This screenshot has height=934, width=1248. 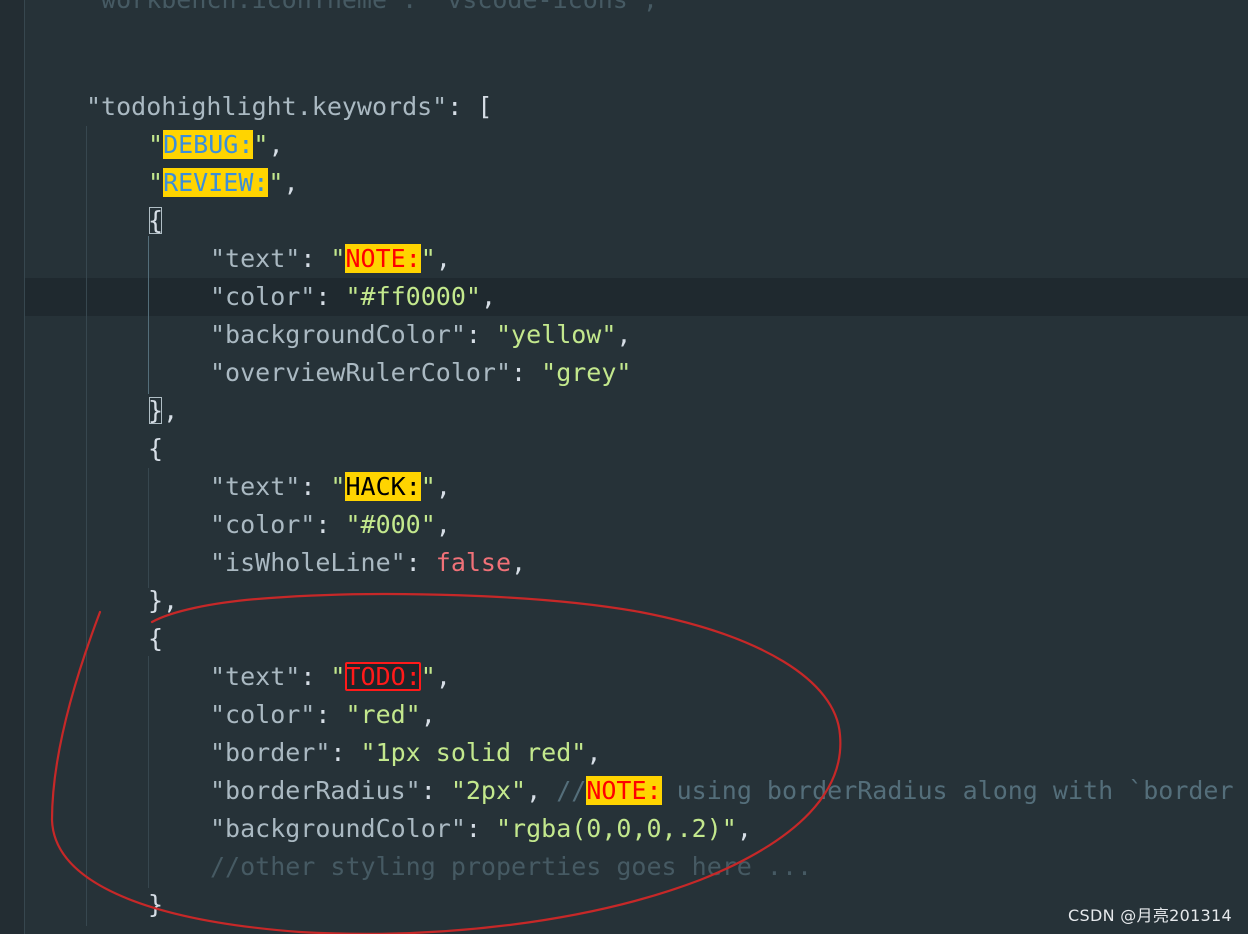 I want to click on json-value: false, so click(x=473, y=562).